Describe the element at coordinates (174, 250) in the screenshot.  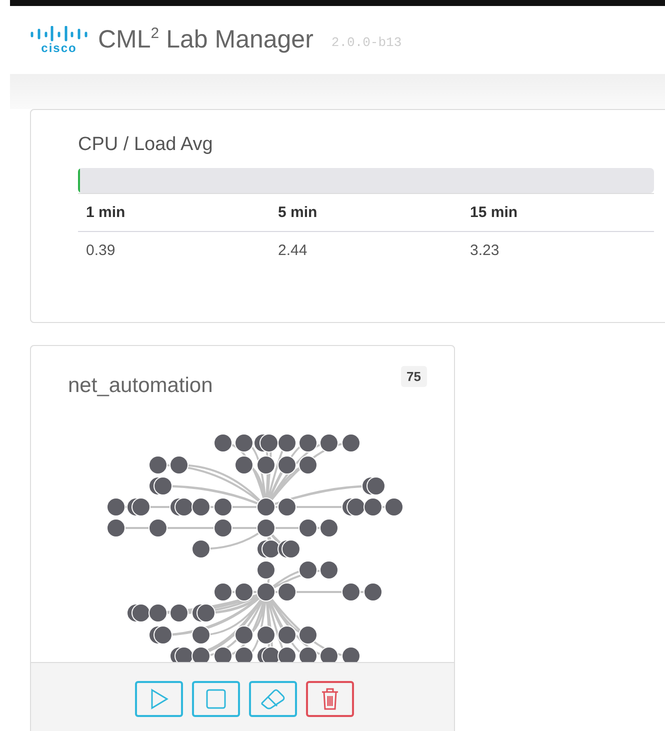
I see `table-cell: 0.39` at that location.